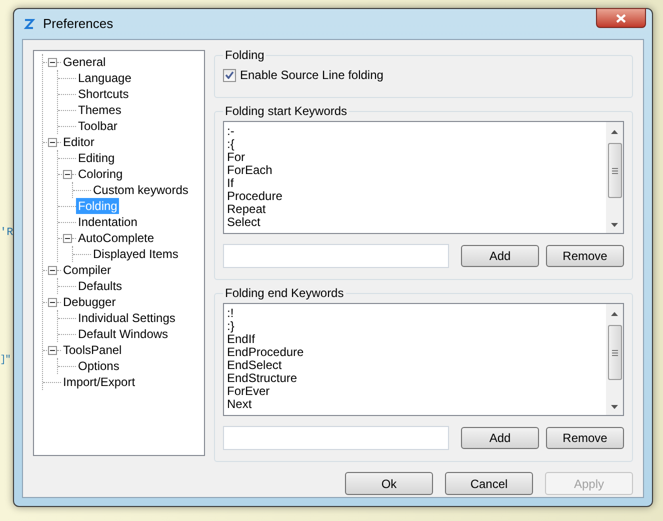  I want to click on keyword-item: :{, so click(416, 144).